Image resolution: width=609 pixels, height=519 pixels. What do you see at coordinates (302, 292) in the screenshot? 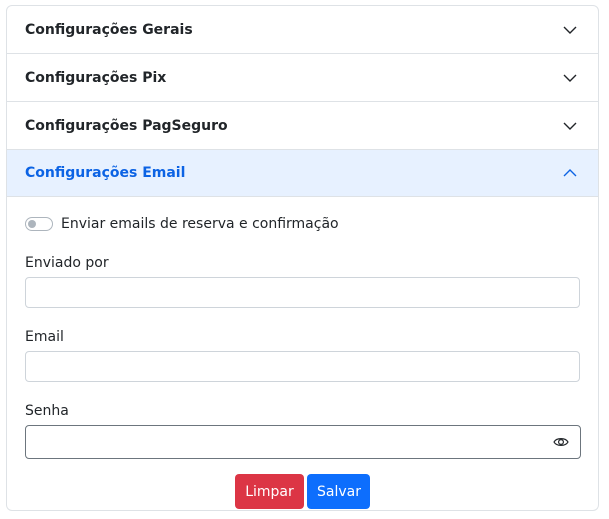
I see `sender-input` at bounding box center [302, 292].